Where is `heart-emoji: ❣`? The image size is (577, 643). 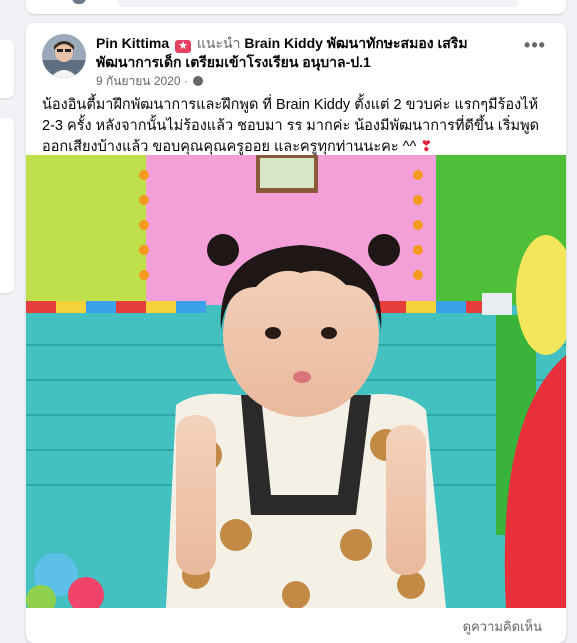 heart-emoji: ❣ is located at coordinates (426, 147).